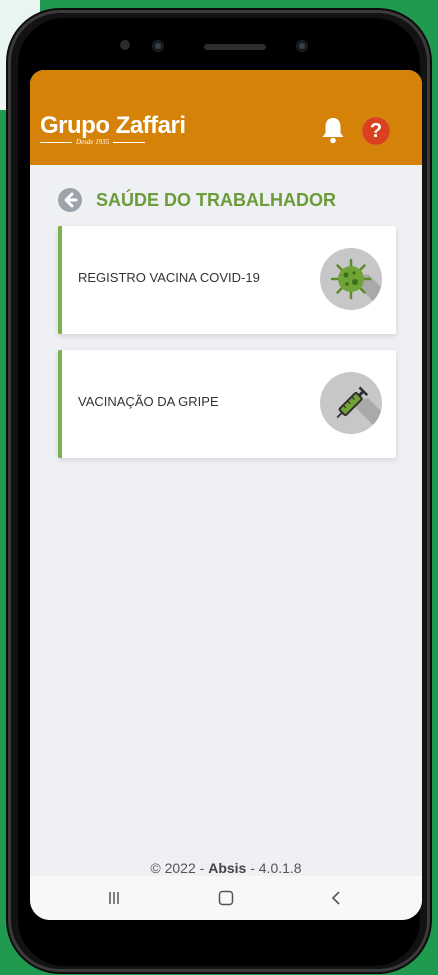 This screenshot has width=438, height=975. Describe the element at coordinates (226, 117) in the screenshot. I see `app-header: Grupo Zaffari Desde 1935 ?` at that location.